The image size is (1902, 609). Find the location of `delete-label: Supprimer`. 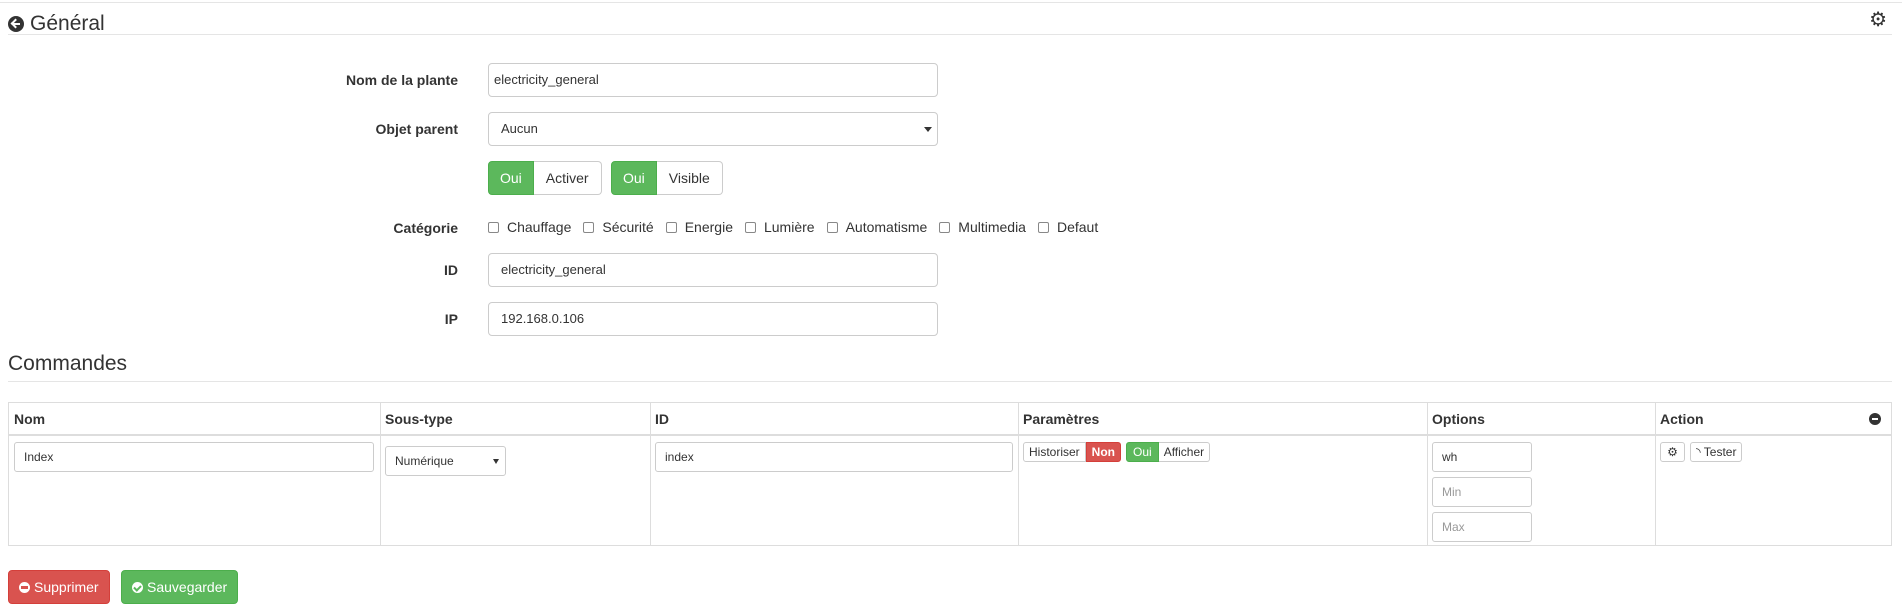

delete-label: Supprimer is located at coordinates (66, 587).